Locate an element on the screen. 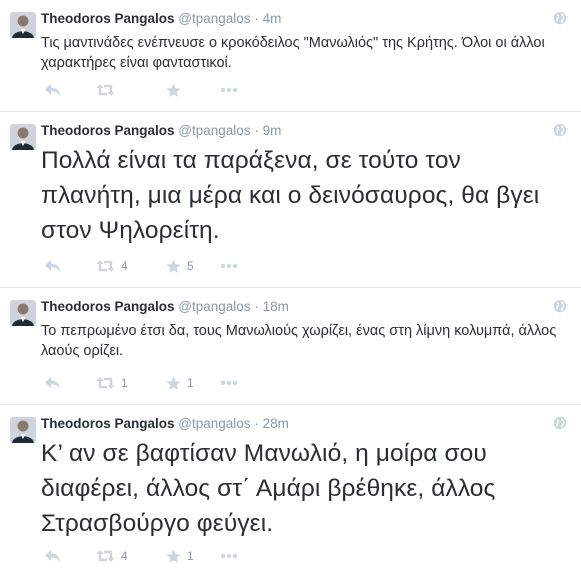 Image resolution: width=581 pixels, height=577 pixels. retweet-count: 1 is located at coordinates (124, 383).